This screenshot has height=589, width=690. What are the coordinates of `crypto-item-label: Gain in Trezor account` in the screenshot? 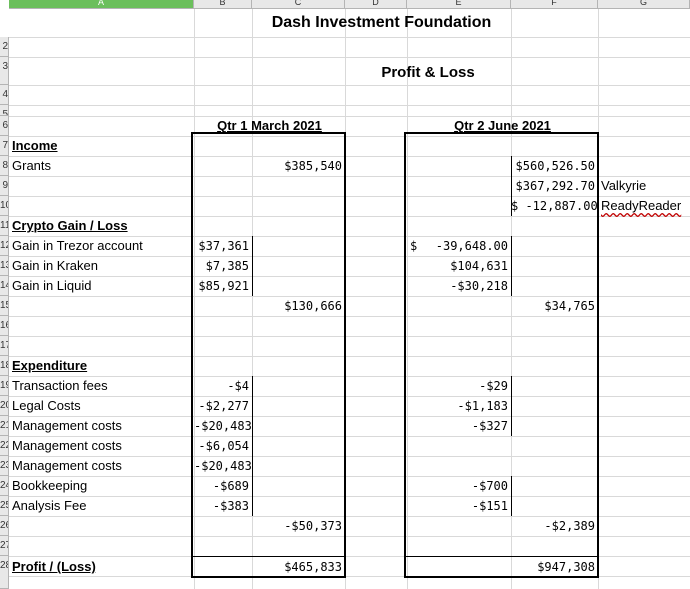 It's located at (76, 246).